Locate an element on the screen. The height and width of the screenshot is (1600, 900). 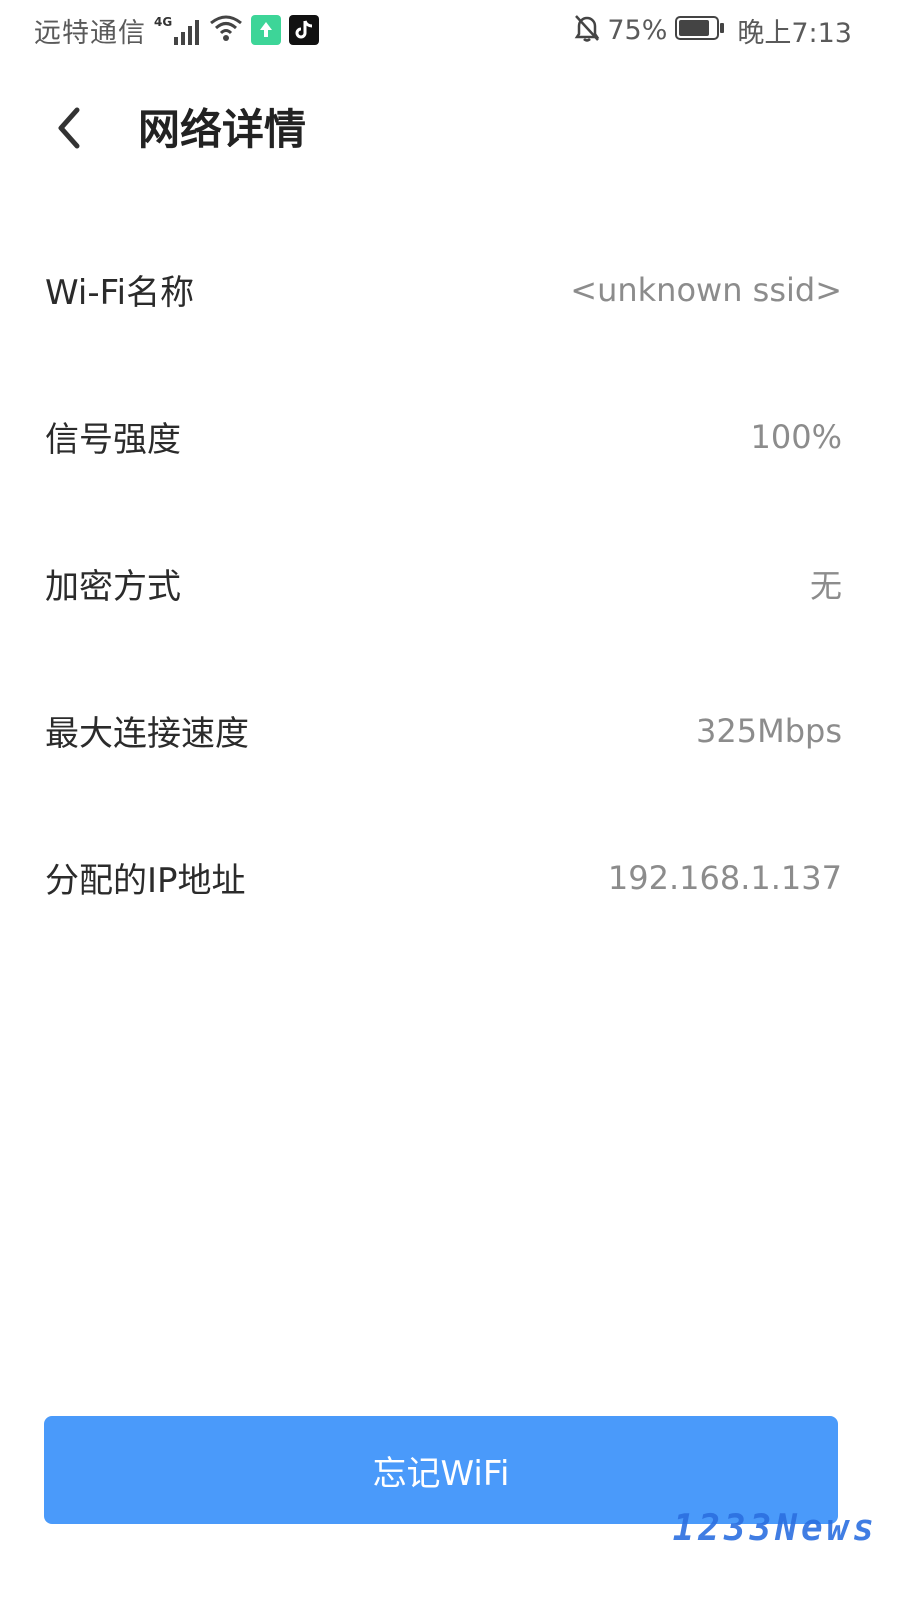
detail-label: Wi-Fi名称 is located at coordinates (120, 293).